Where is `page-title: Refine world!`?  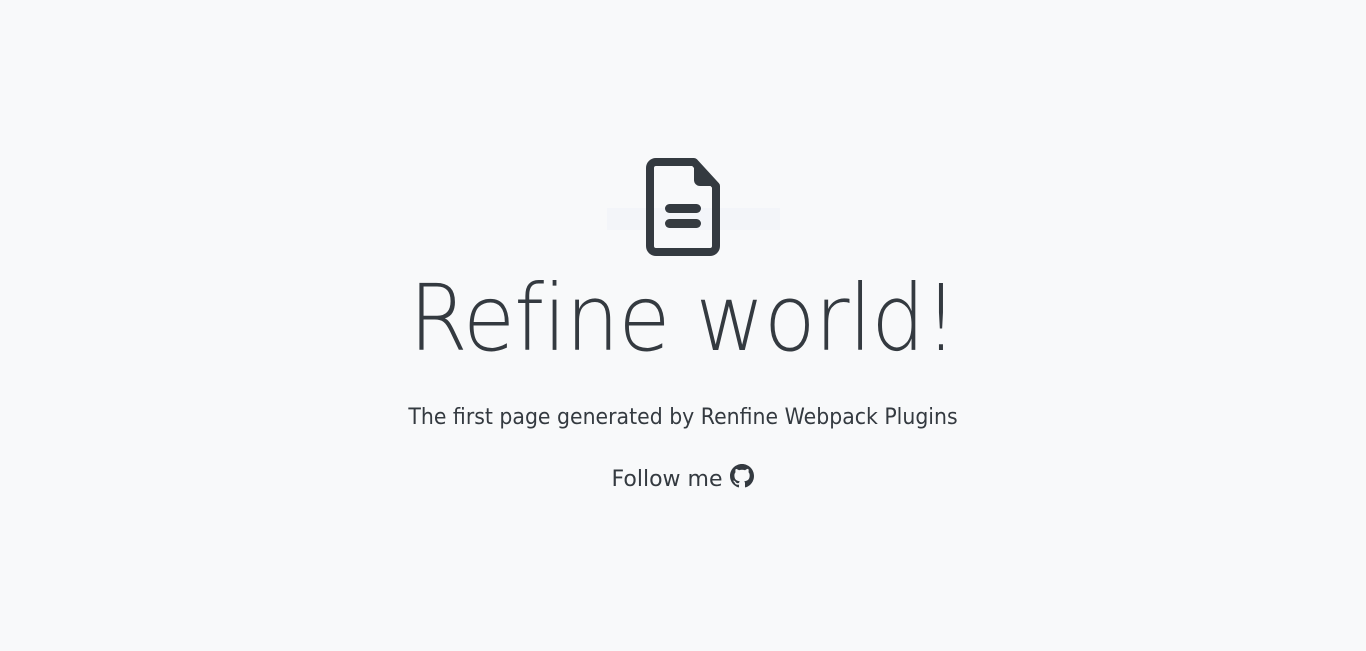
page-title: Refine world! is located at coordinates (683, 318).